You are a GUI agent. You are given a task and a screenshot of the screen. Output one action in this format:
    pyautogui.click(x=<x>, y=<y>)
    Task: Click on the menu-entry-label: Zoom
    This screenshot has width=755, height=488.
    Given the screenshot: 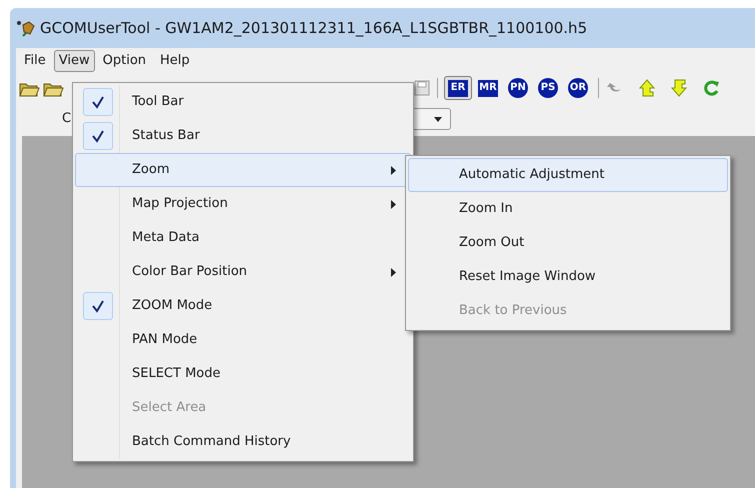 What is the action you would take?
    pyautogui.click(x=151, y=170)
    